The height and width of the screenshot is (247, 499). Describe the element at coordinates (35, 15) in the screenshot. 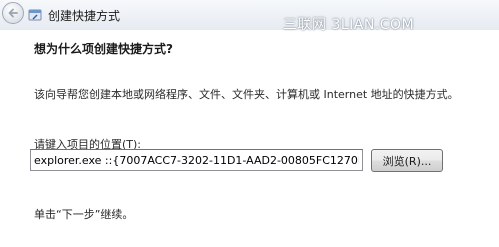

I see `shortcut-wizard-icon` at that location.